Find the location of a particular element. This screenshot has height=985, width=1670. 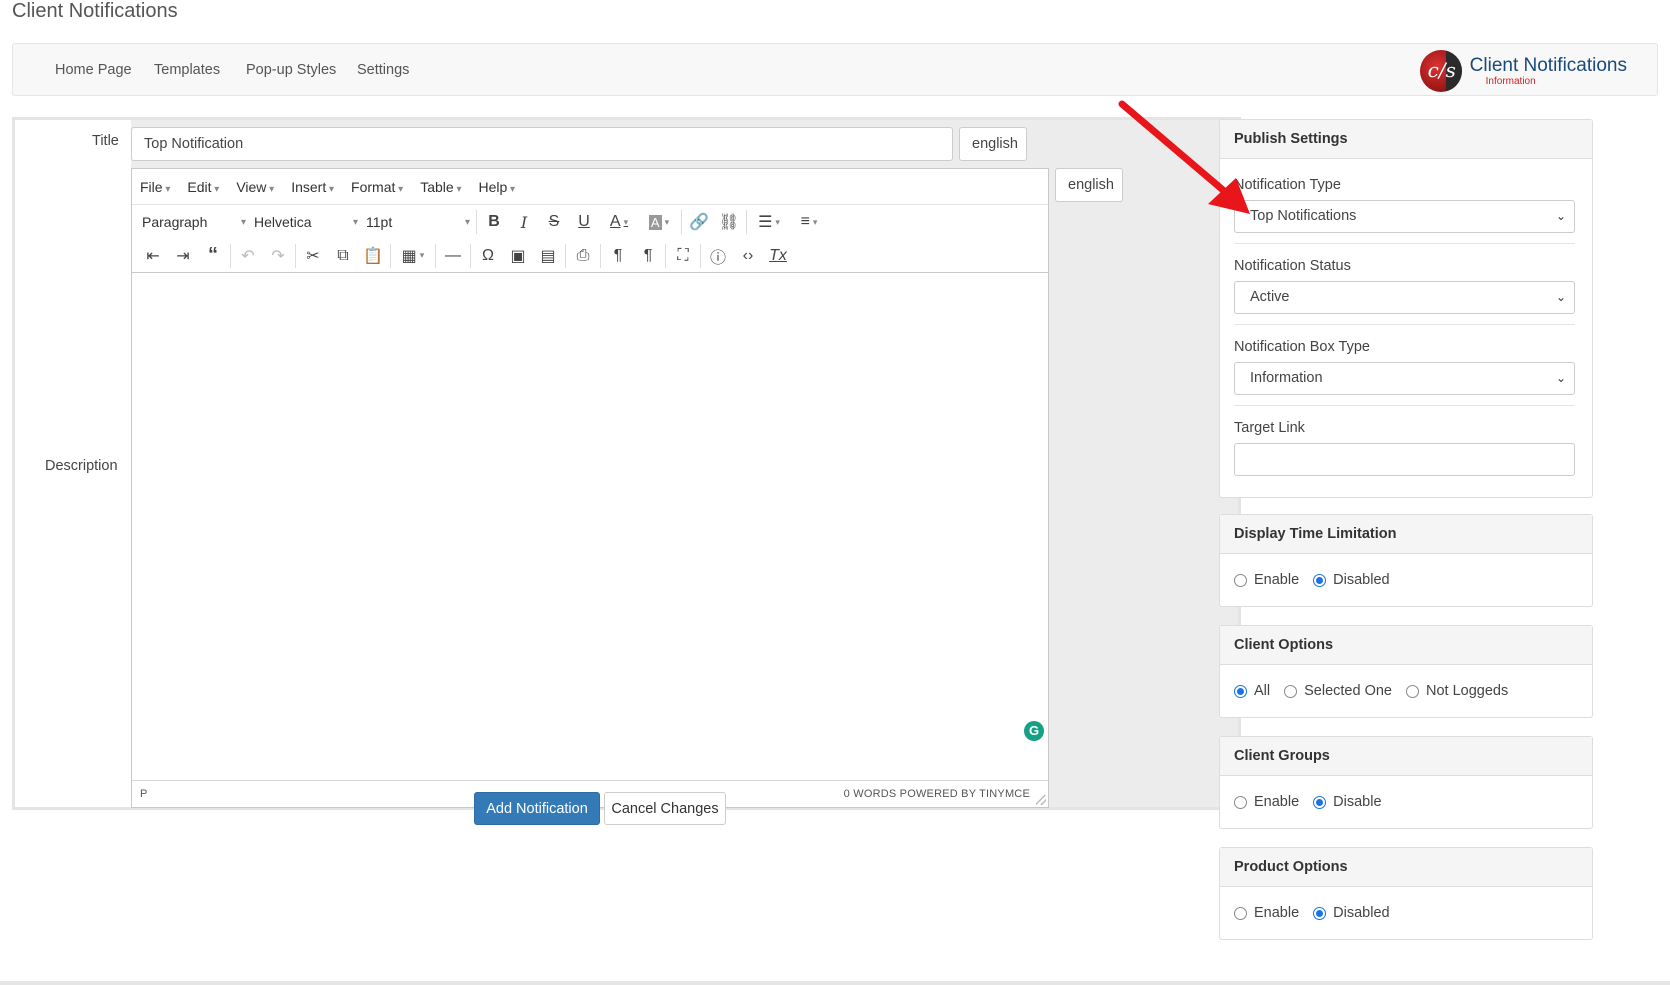

notification-type-select: Top Notifications ⌄ is located at coordinates (1404, 216).